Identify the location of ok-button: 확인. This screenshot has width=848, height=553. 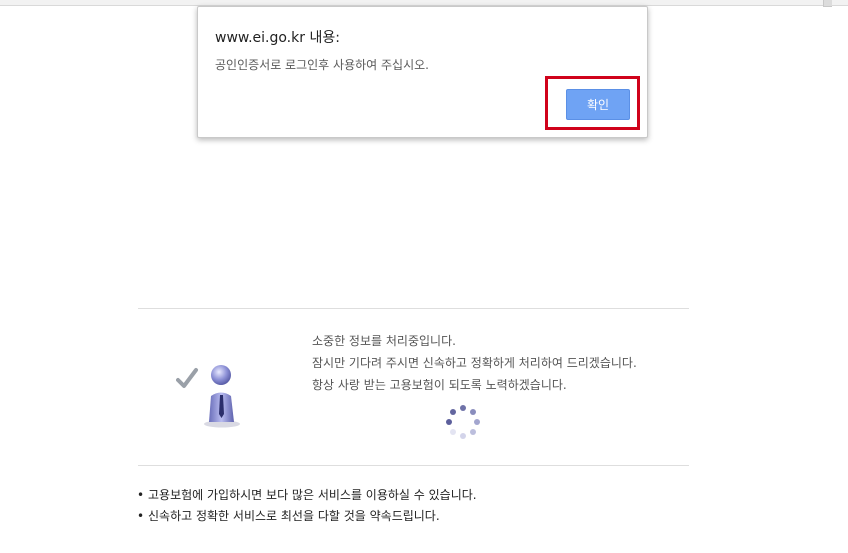
(598, 104).